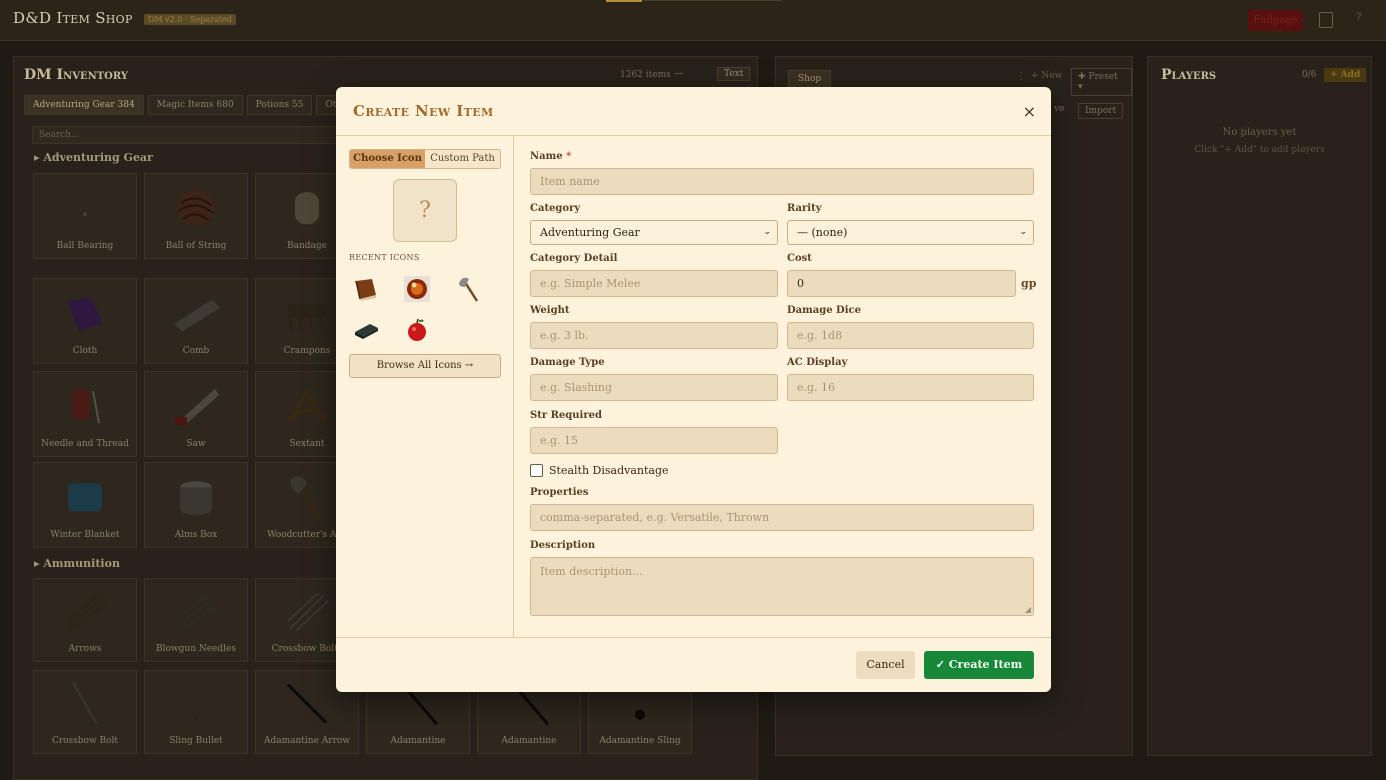  What do you see at coordinates (536, 470) in the screenshot?
I see `stealth-disadvantage-checkbox` at bounding box center [536, 470].